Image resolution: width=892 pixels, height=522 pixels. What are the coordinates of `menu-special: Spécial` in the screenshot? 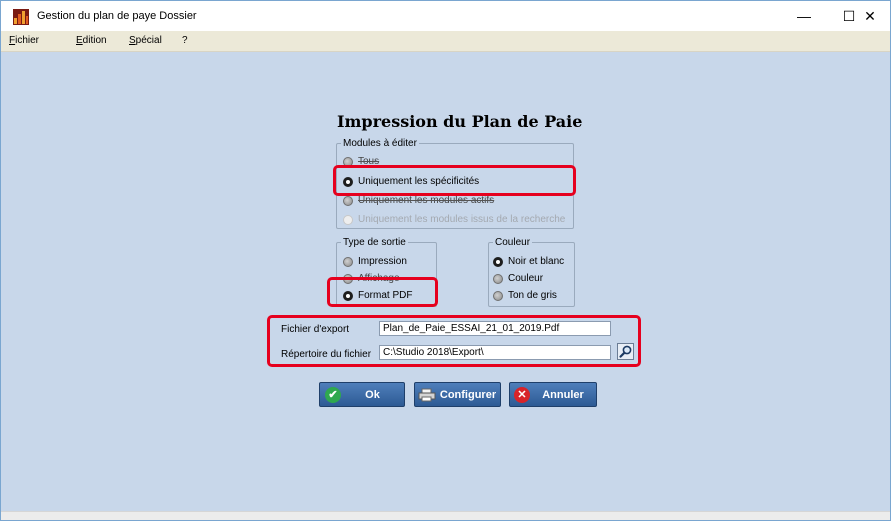 It's located at (145, 40).